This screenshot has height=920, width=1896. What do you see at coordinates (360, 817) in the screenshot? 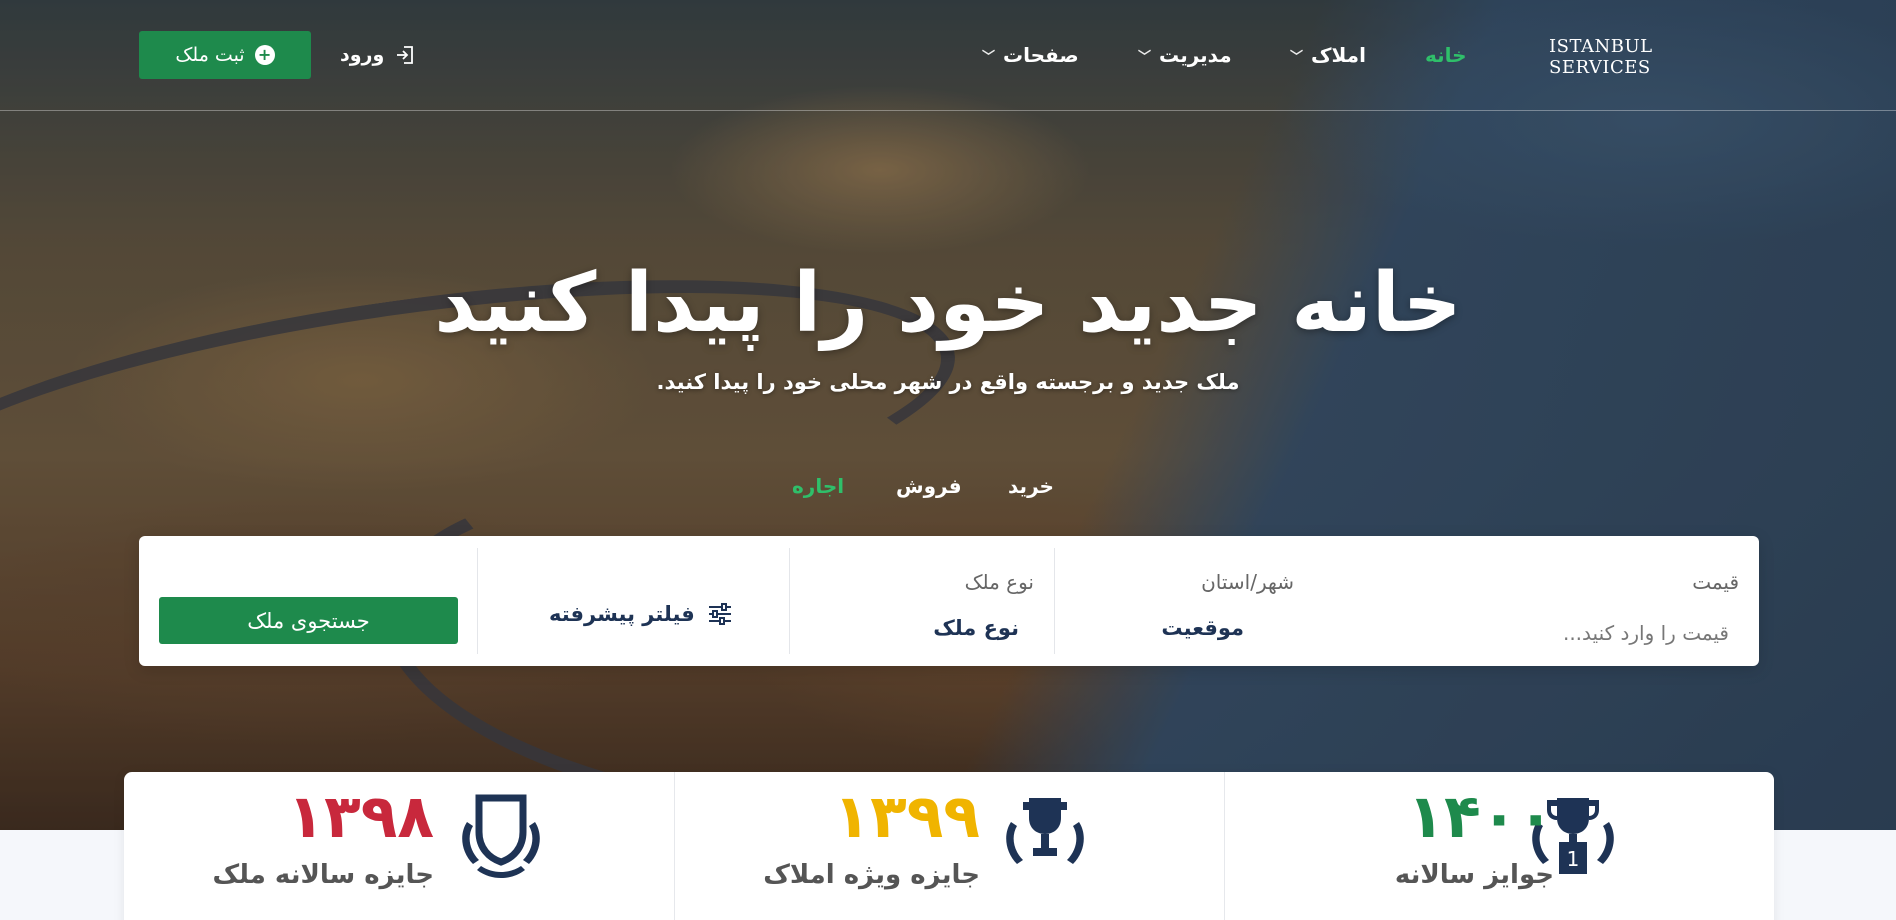
I see `award-year: ۱۳۹۸` at bounding box center [360, 817].